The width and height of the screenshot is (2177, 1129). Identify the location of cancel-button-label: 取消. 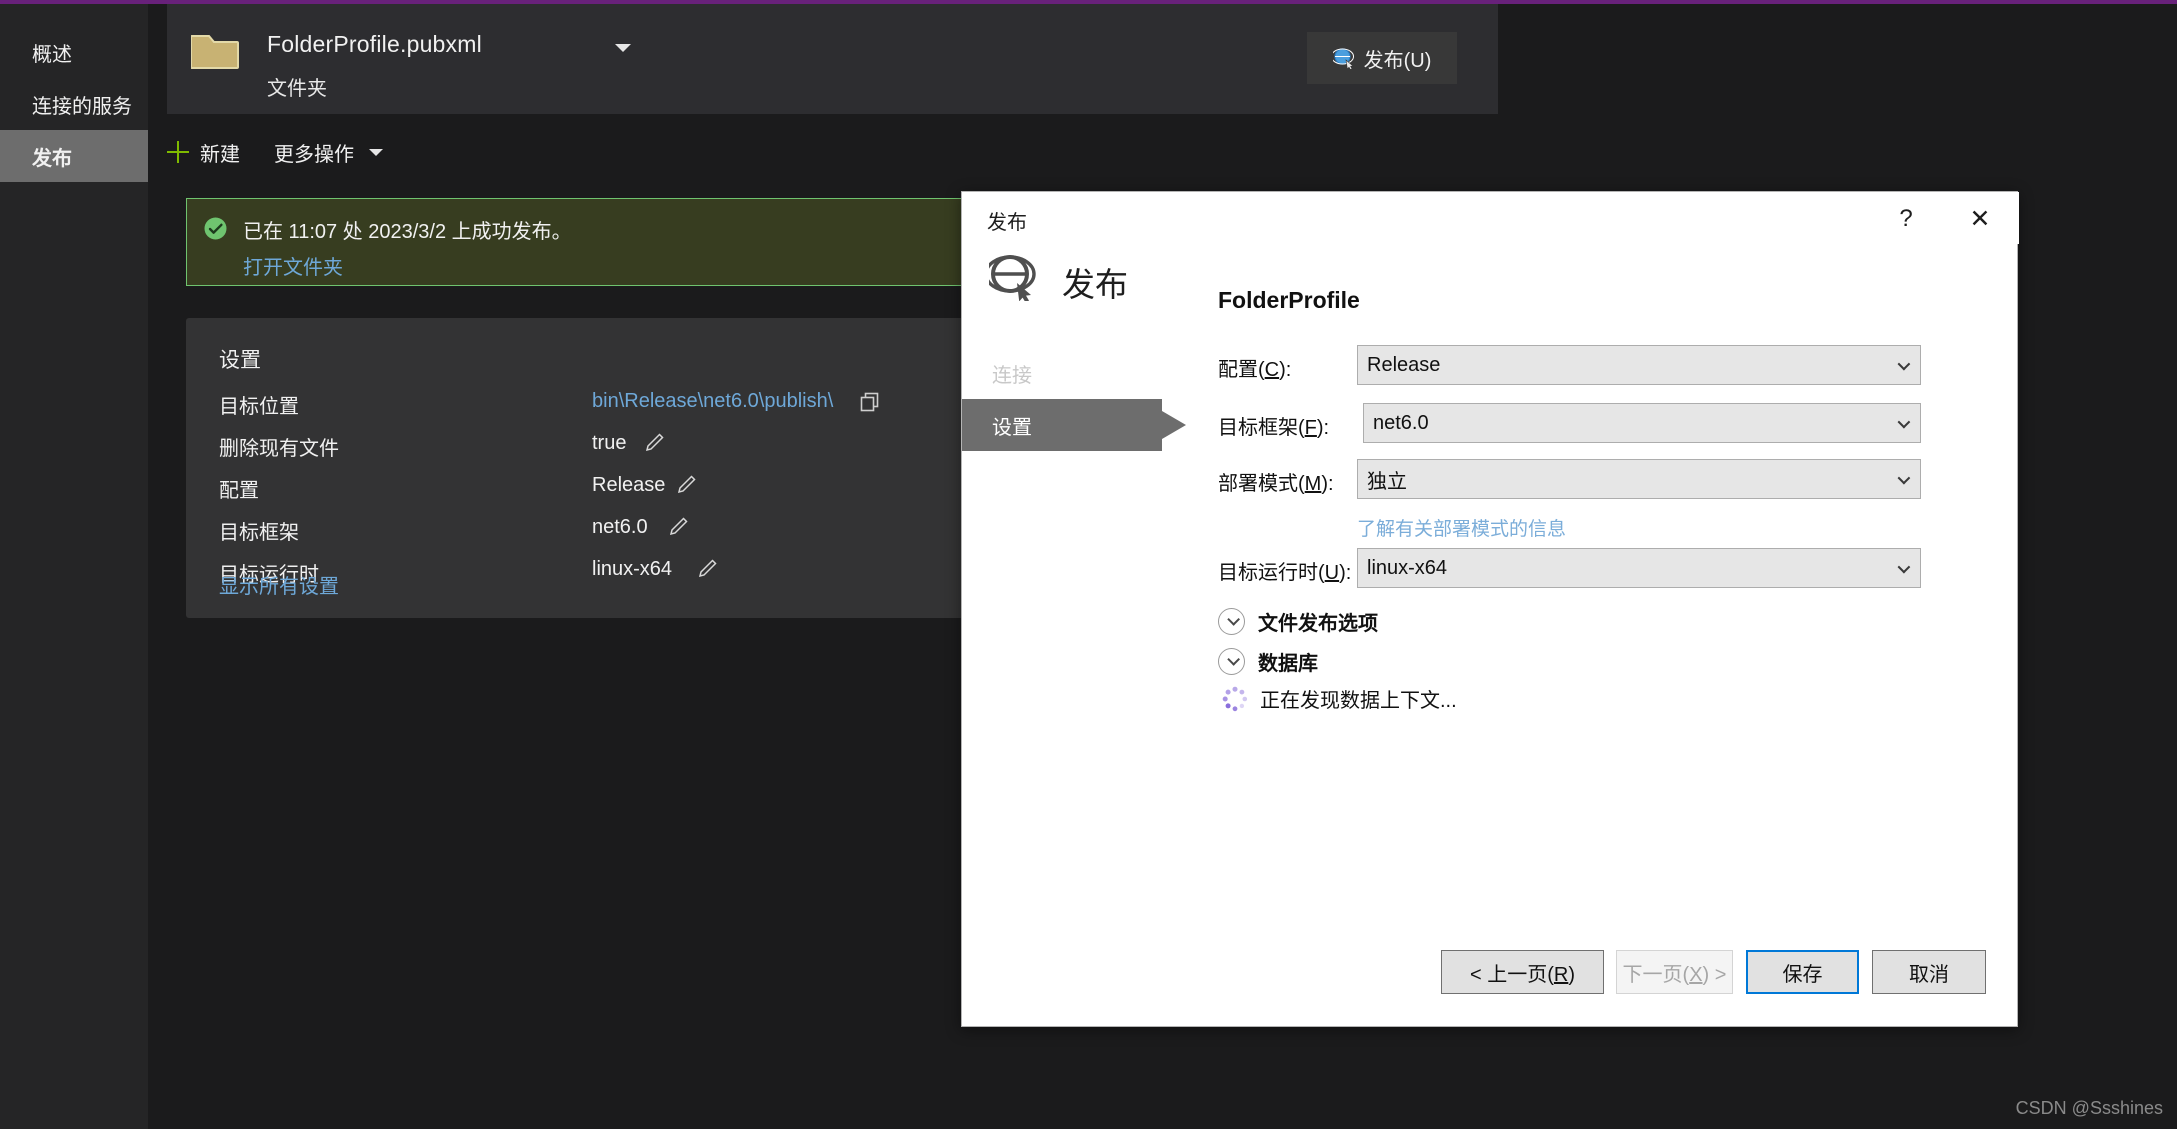
(1929, 974).